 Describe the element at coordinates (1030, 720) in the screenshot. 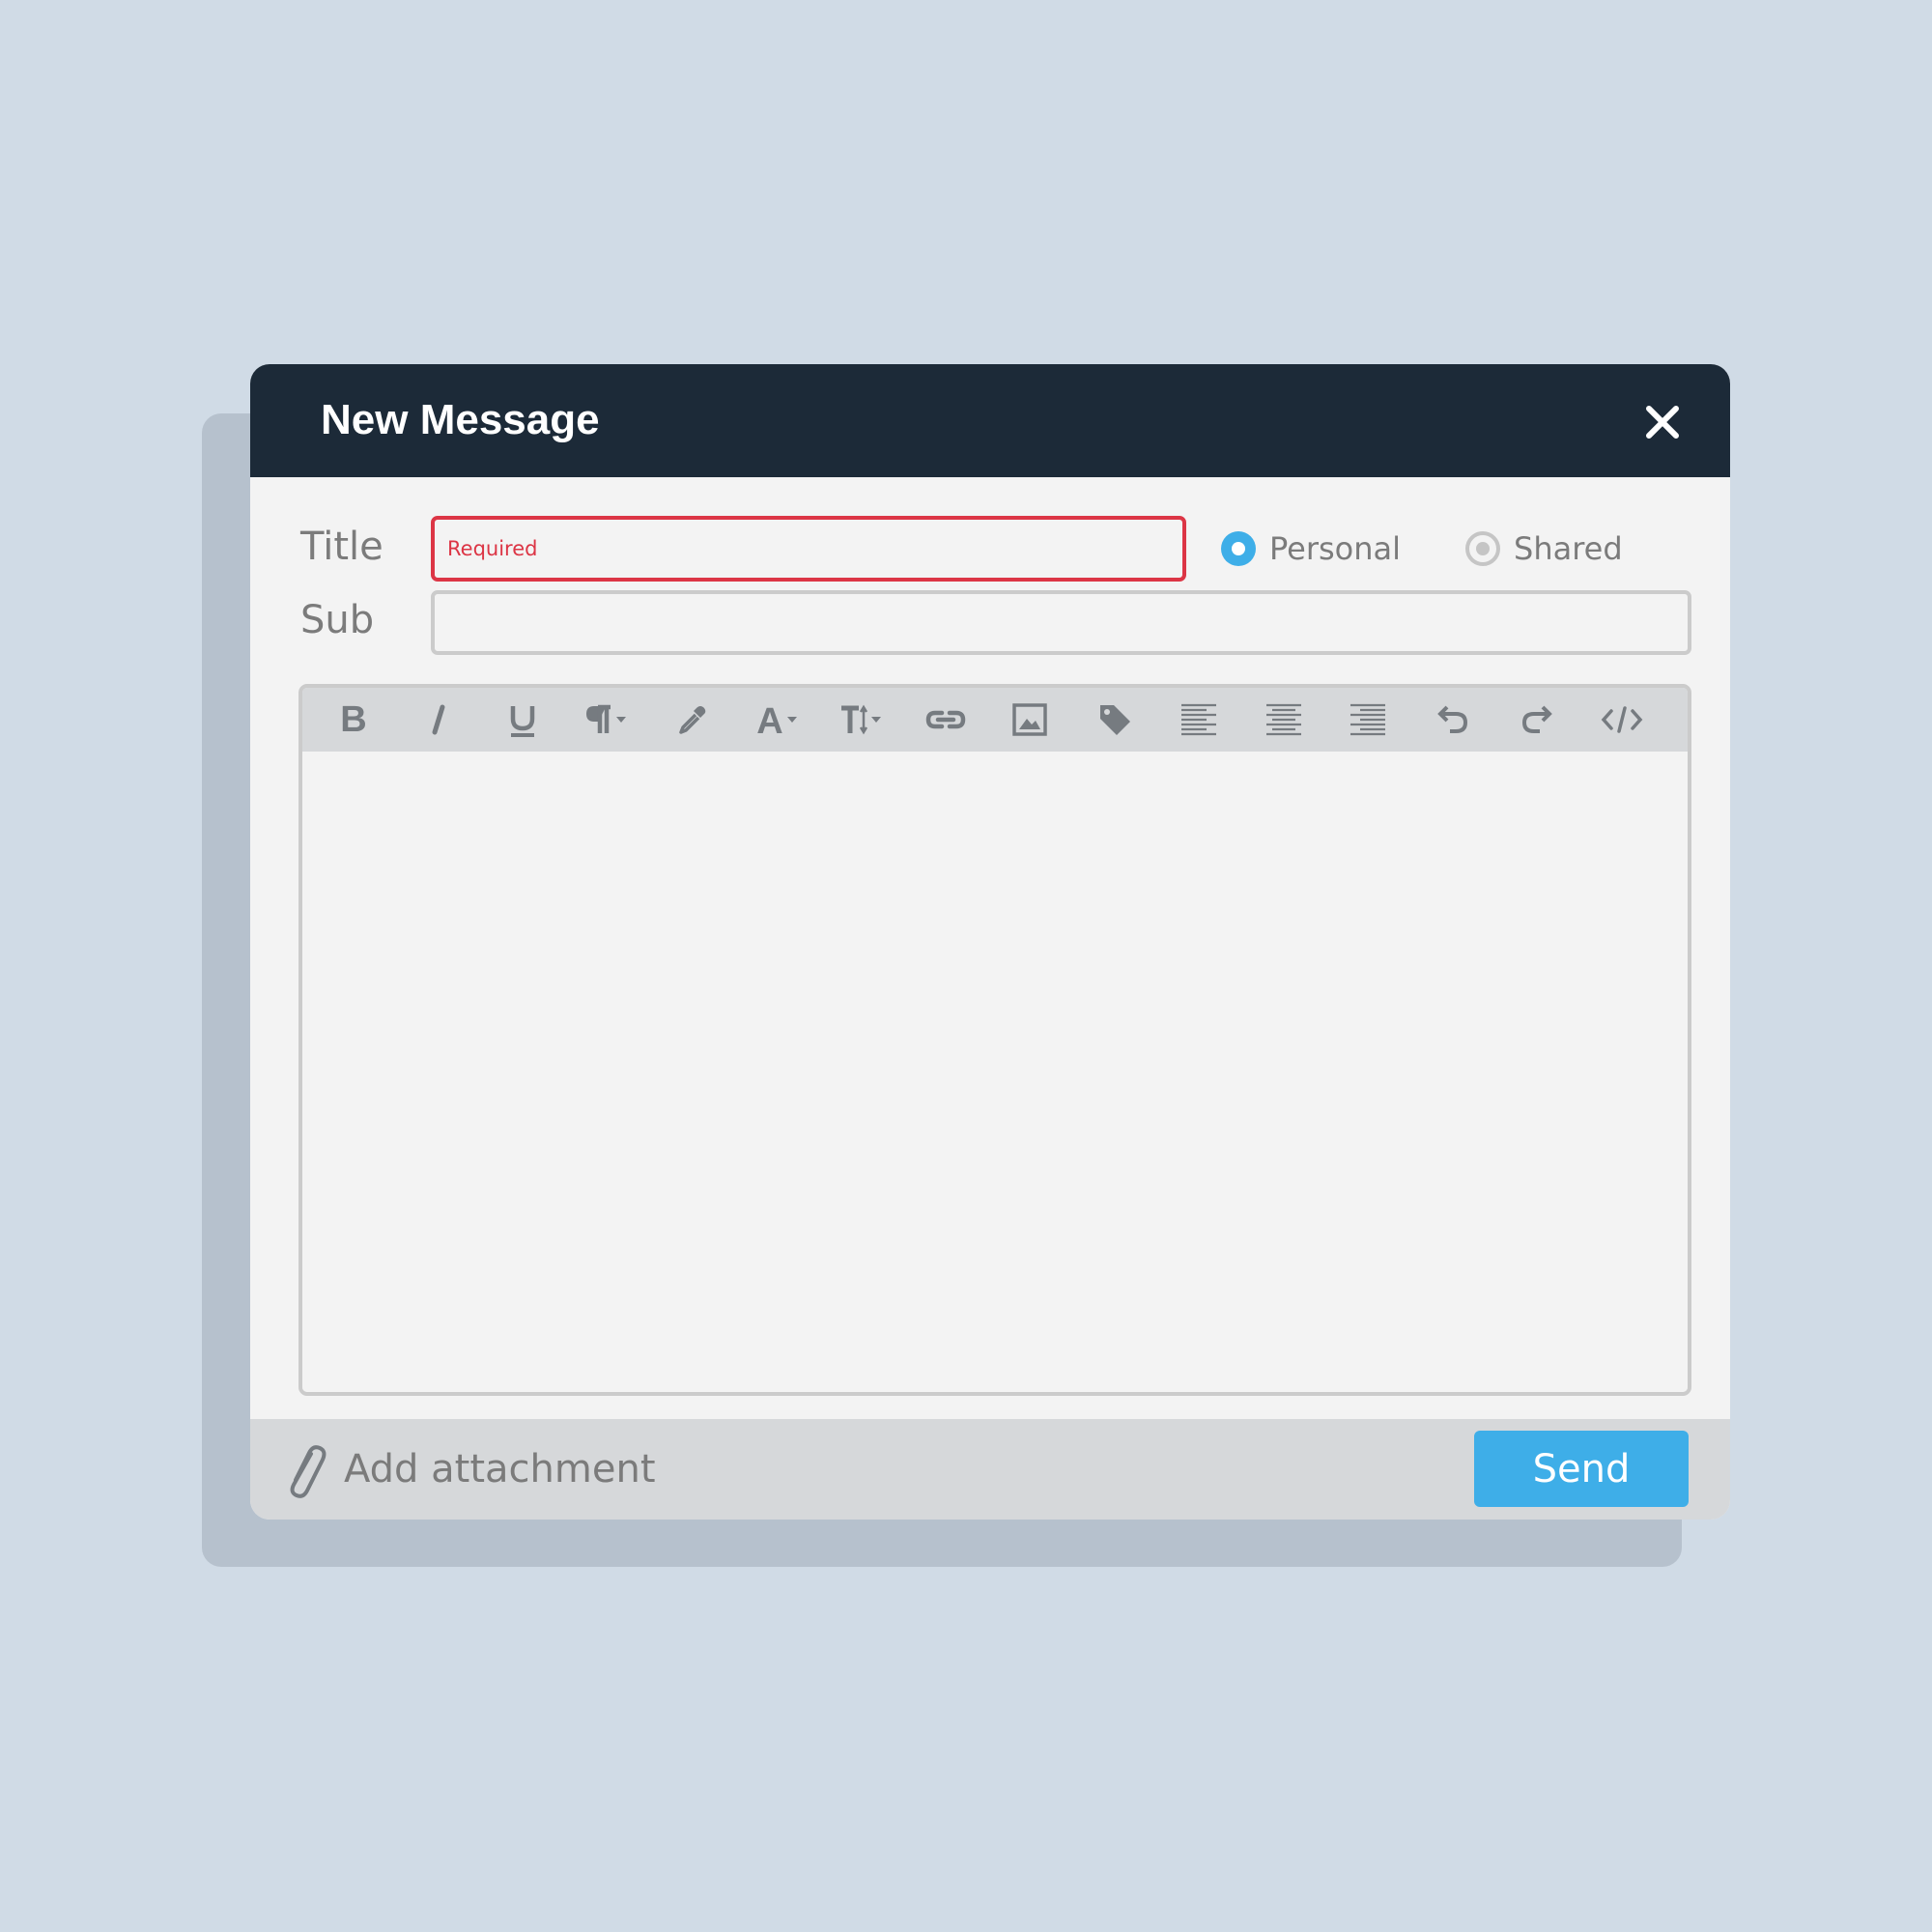

I see `image-icon` at that location.